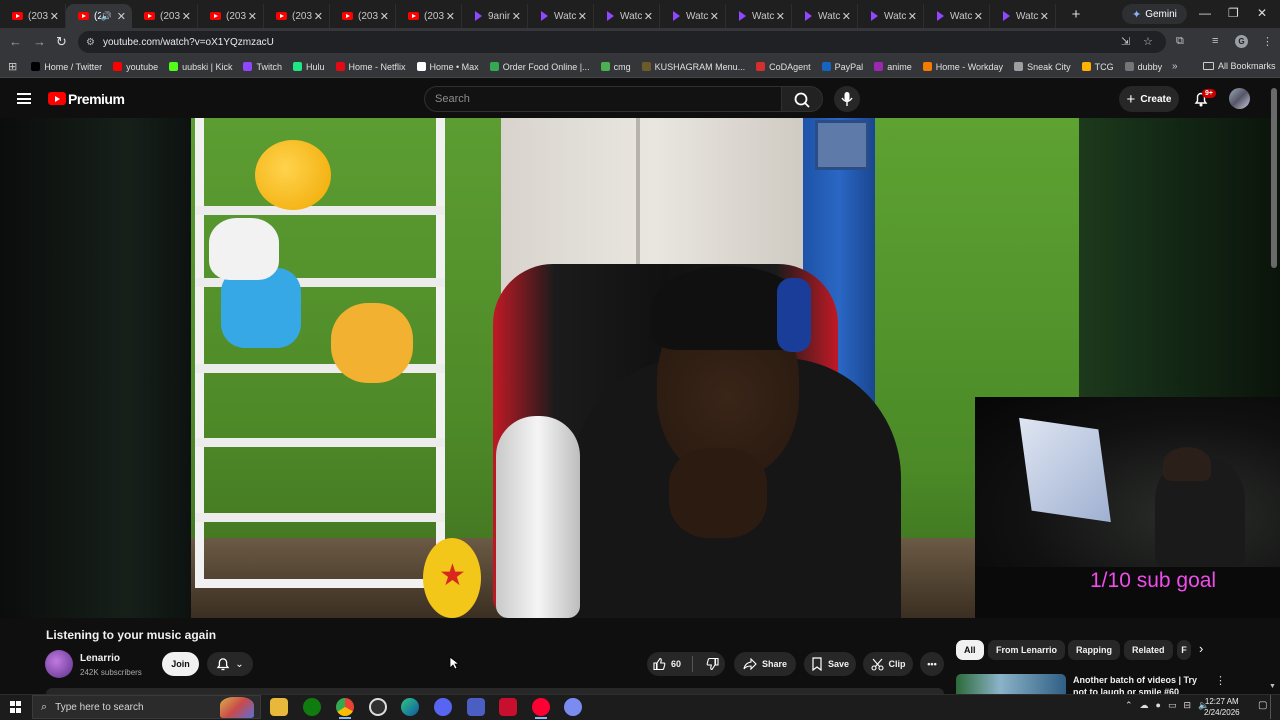 The height and width of the screenshot is (720, 1280). Describe the element at coordinates (1241, 41) in the screenshot. I see `profile-avatar: G` at that location.